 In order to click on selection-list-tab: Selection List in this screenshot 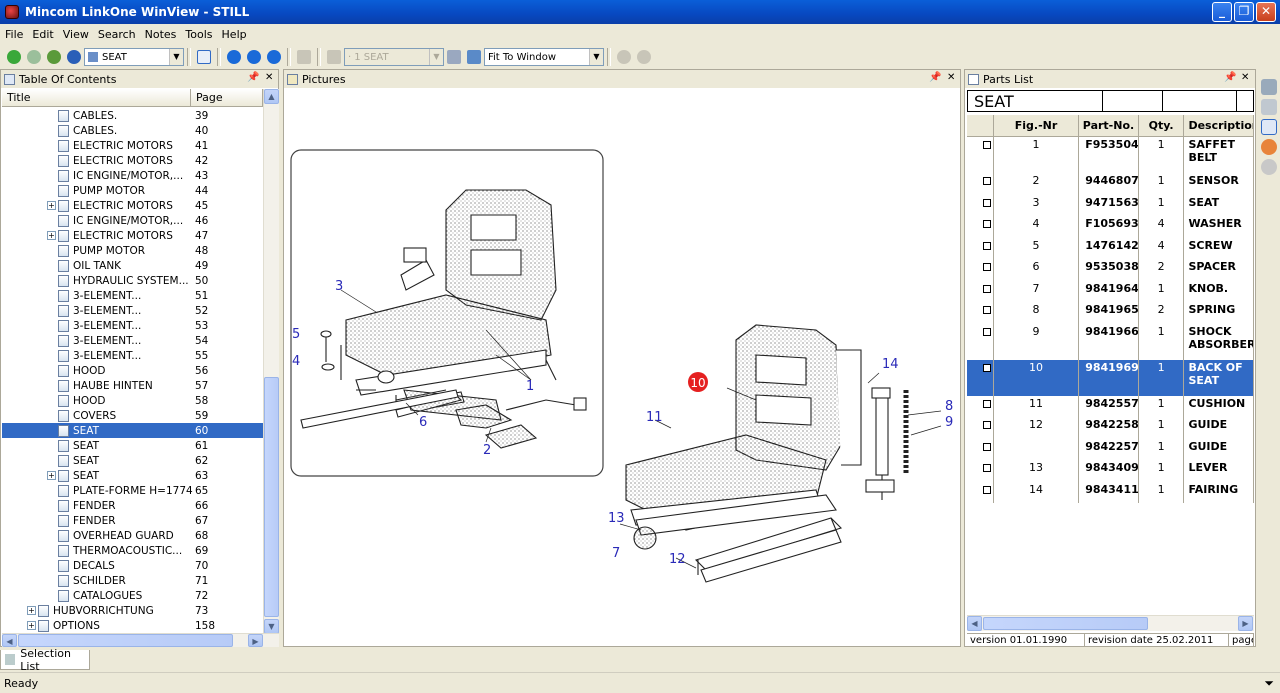, I will do `click(45, 660)`.